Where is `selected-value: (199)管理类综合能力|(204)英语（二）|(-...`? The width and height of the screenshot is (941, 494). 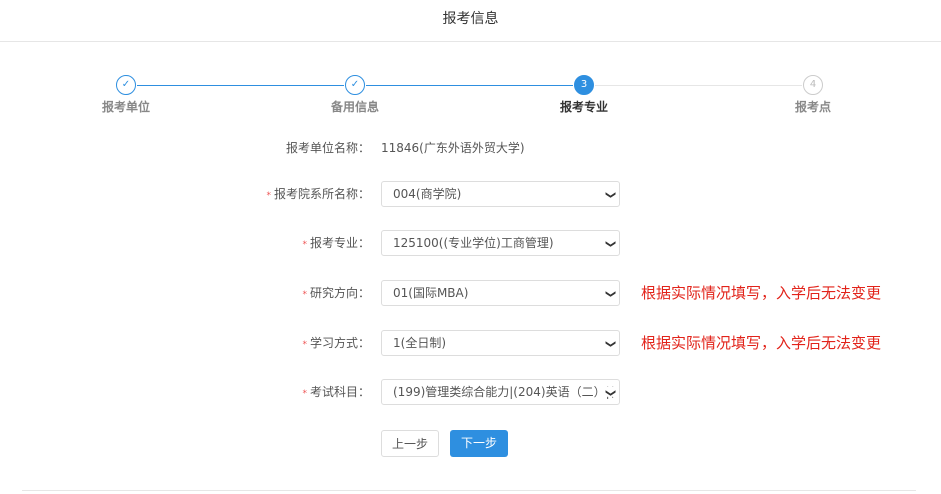
selected-value: (199)管理类综合能力|(204)英语（二）|(-... is located at coordinates (506, 392).